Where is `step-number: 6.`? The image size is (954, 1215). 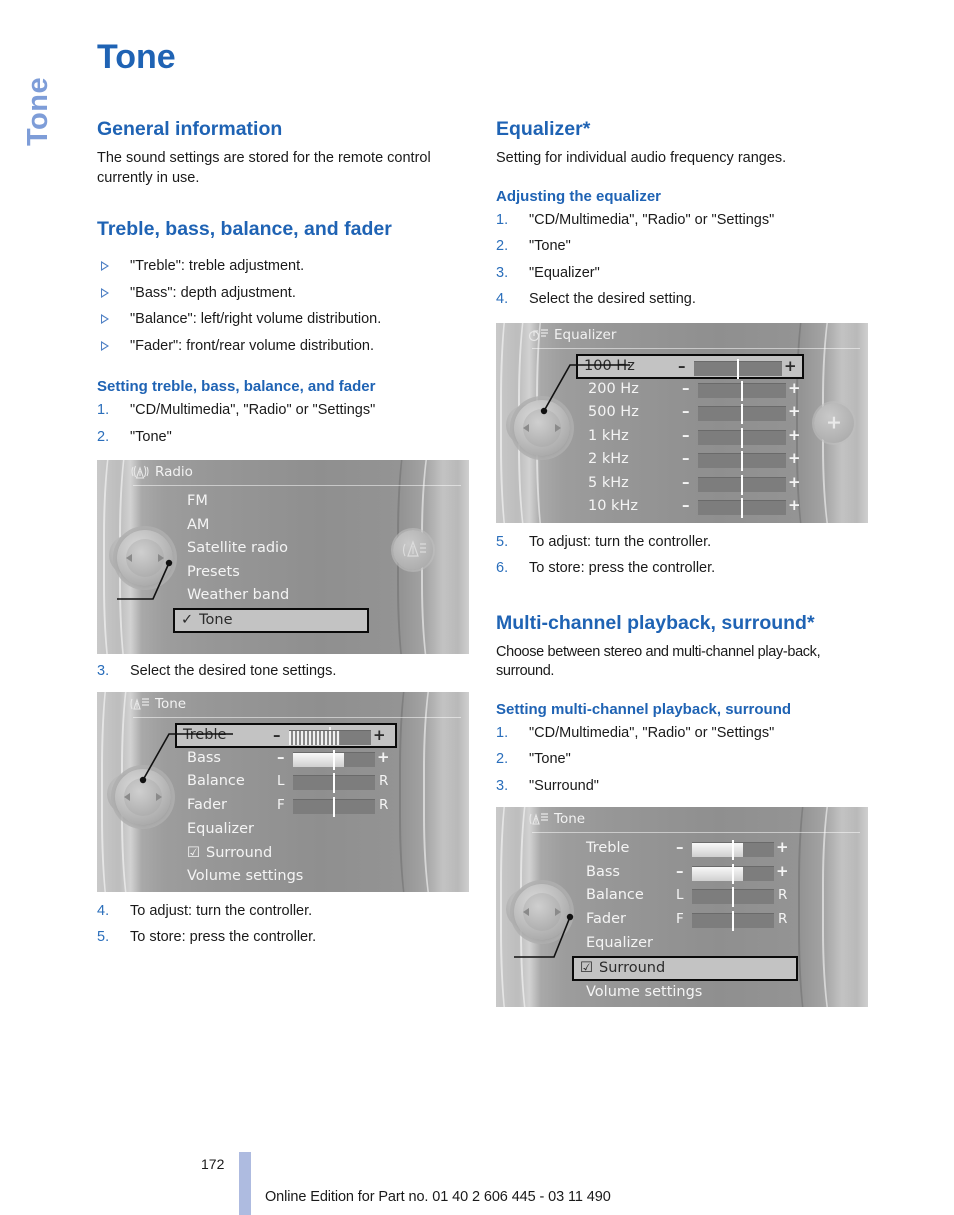
step-number: 6. is located at coordinates (502, 568).